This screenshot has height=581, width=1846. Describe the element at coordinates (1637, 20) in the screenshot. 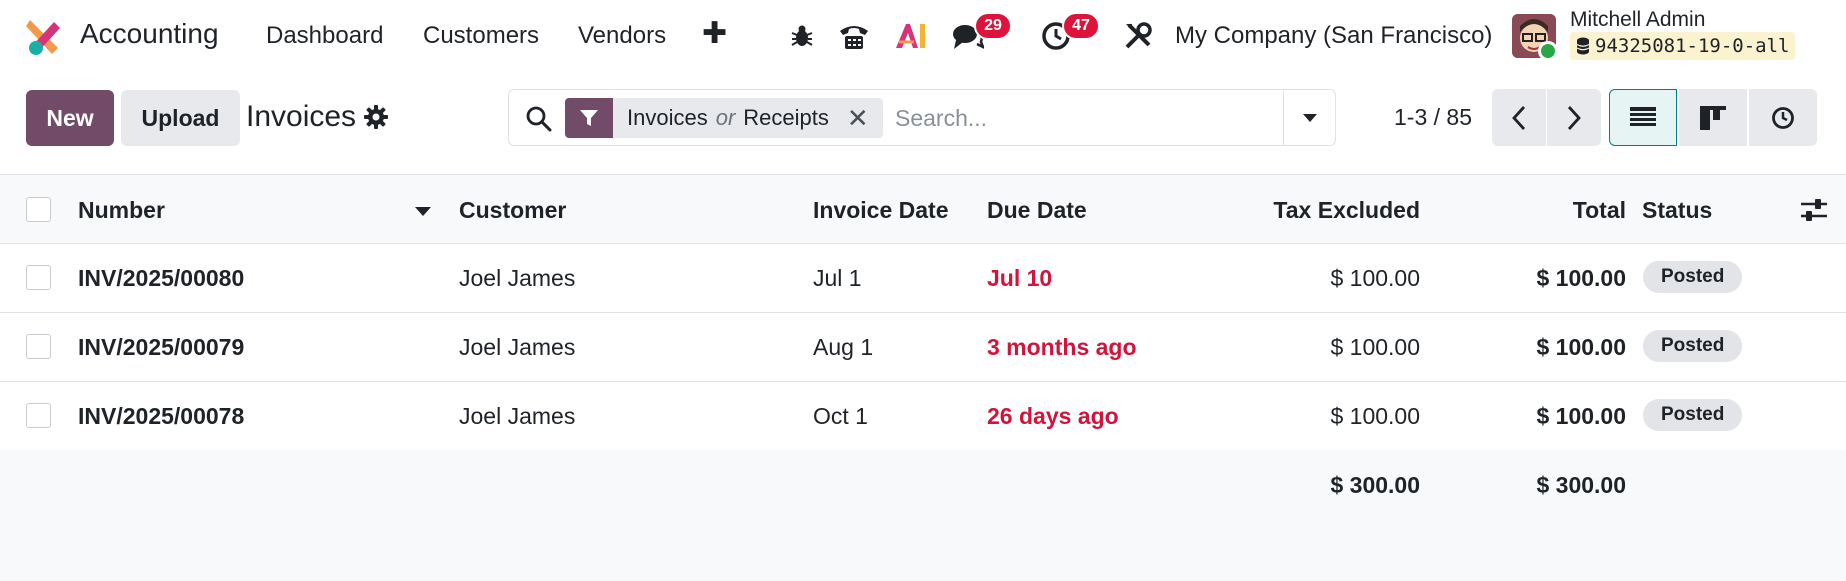

I see `user-name: Mitchell Admin` at that location.